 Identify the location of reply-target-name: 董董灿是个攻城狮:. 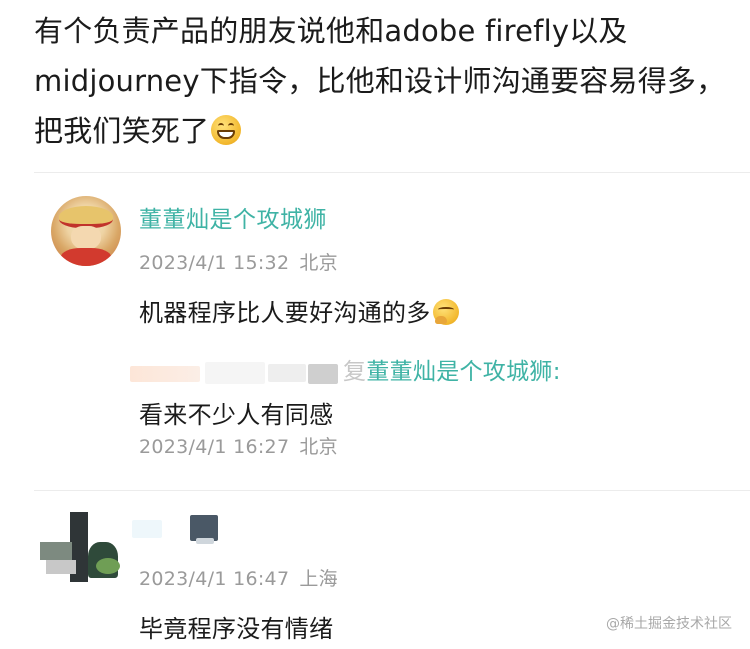
(463, 372).